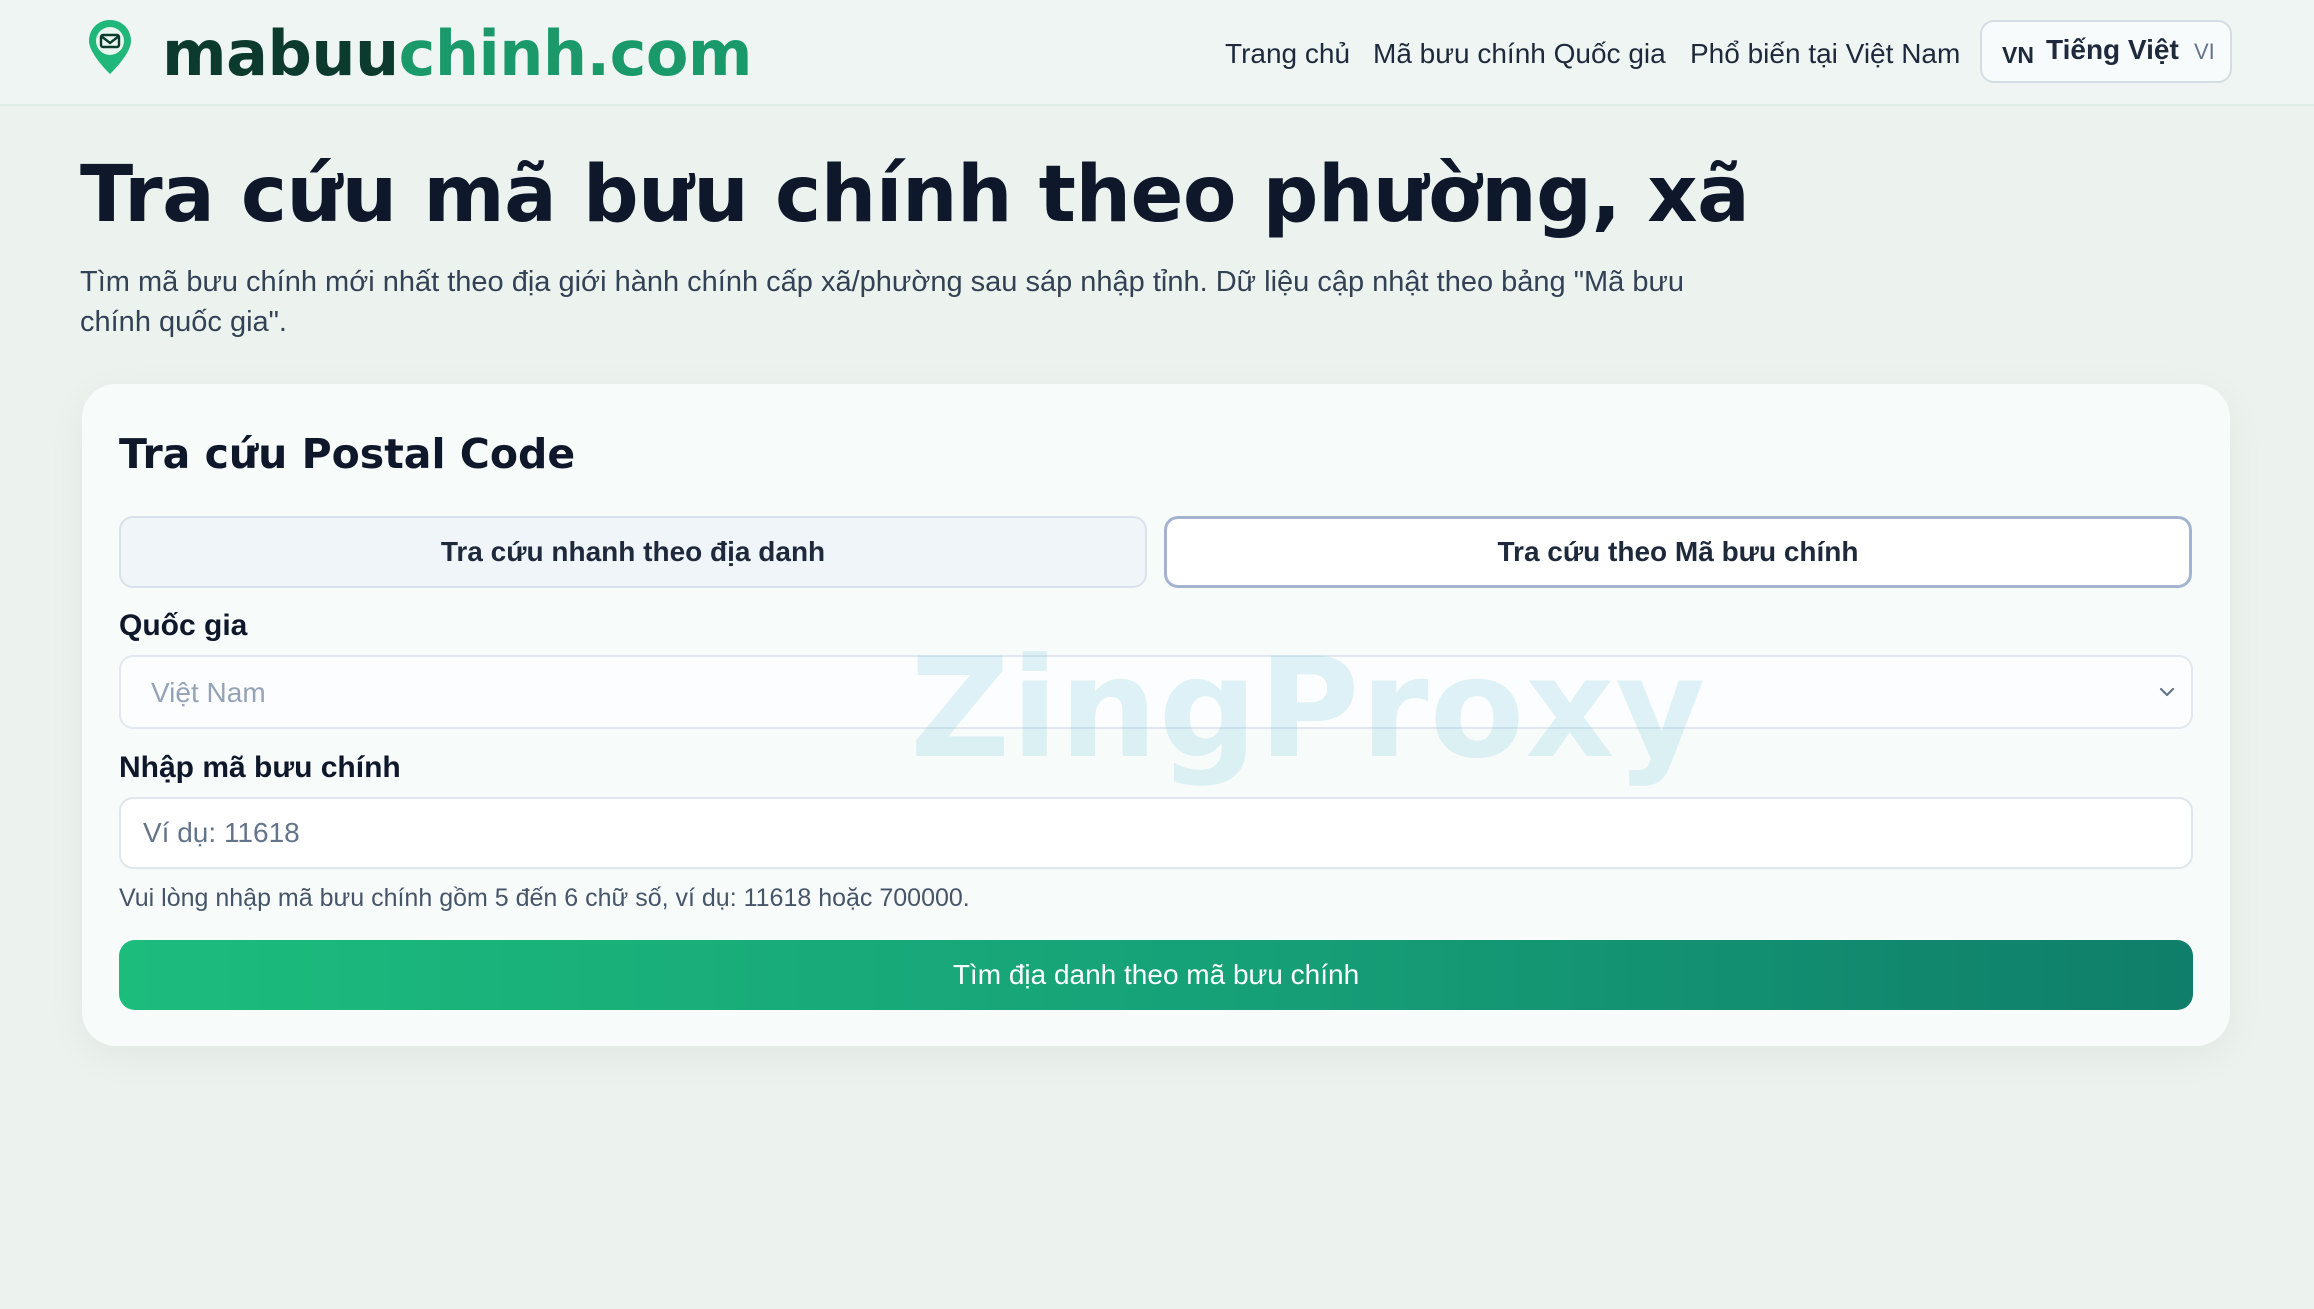 This screenshot has height=1309, width=2314. I want to click on tab-lookup-by-postal-code: Tra cứu theo Mã bưu chính, so click(1678, 552).